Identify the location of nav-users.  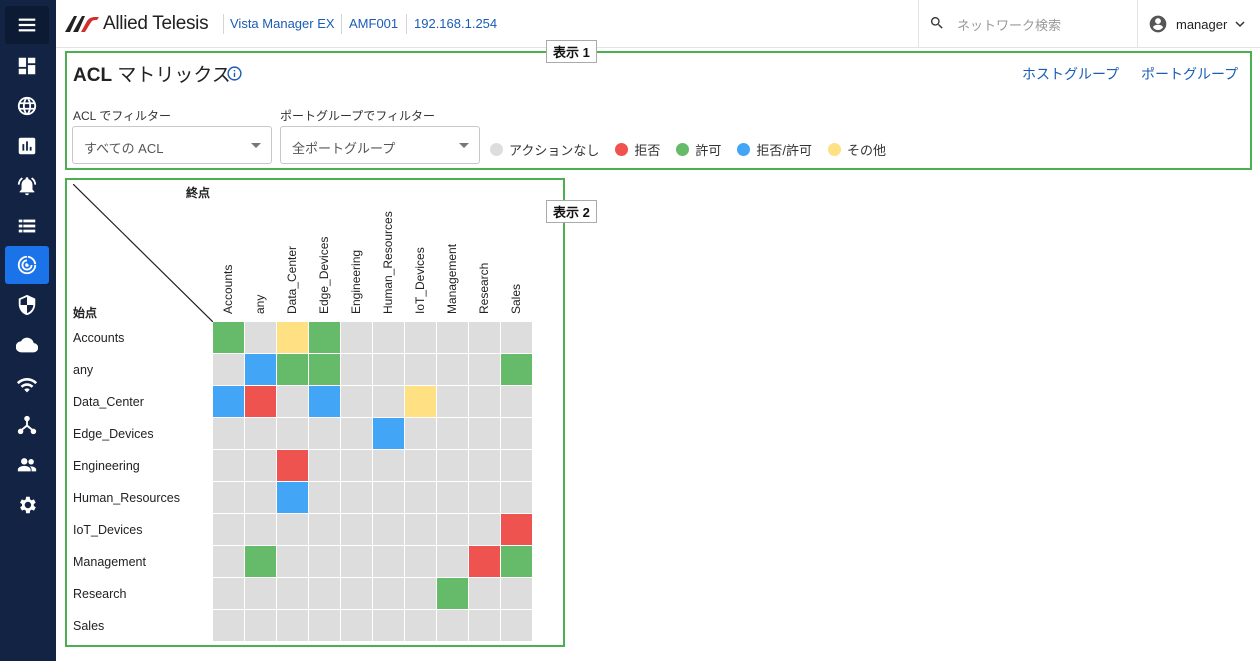
(27, 465).